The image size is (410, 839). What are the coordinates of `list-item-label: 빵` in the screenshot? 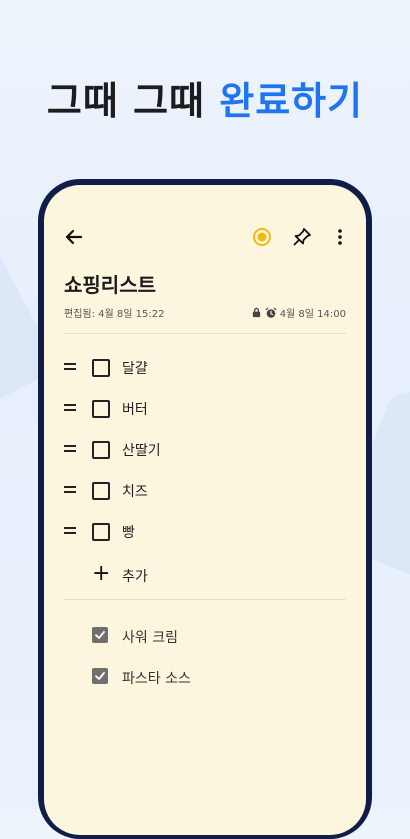 It's located at (128, 532).